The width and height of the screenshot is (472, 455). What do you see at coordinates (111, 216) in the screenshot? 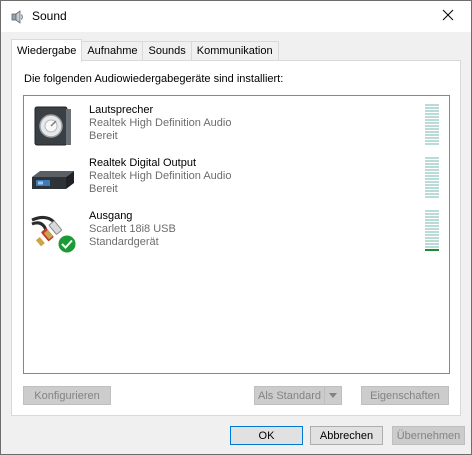
I see `device-name: Ausgang` at bounding box center [111, 216].